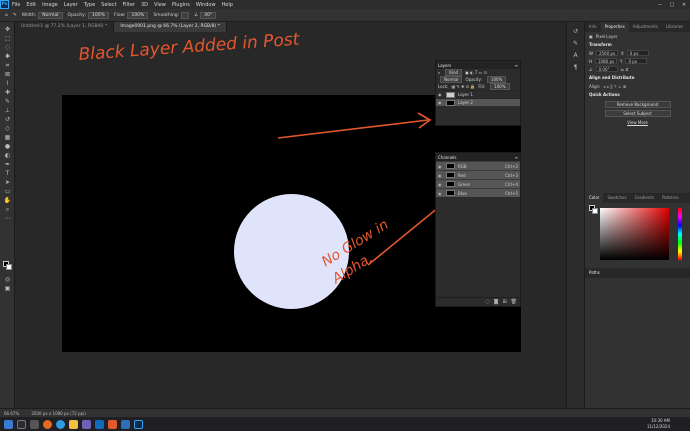 The image size is (690, 431). I want to click on rectangle-tool-icon: ▭, so click(7, 191).